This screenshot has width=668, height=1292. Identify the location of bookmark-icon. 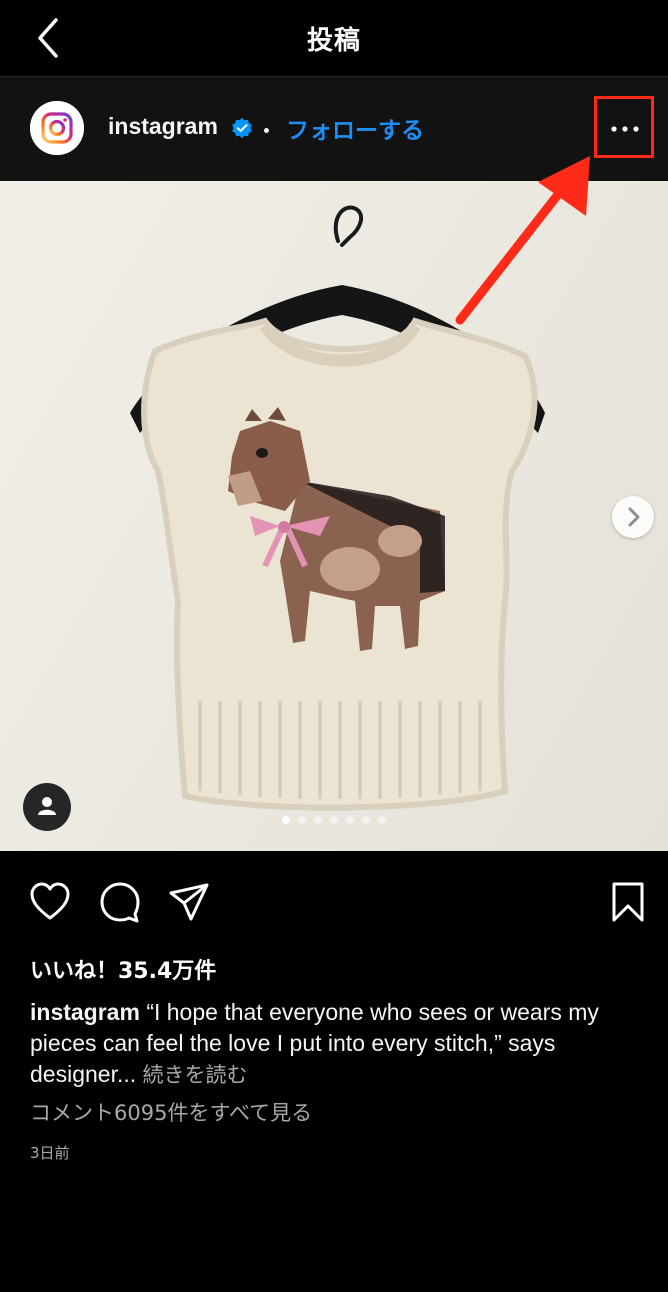
(628, 902).